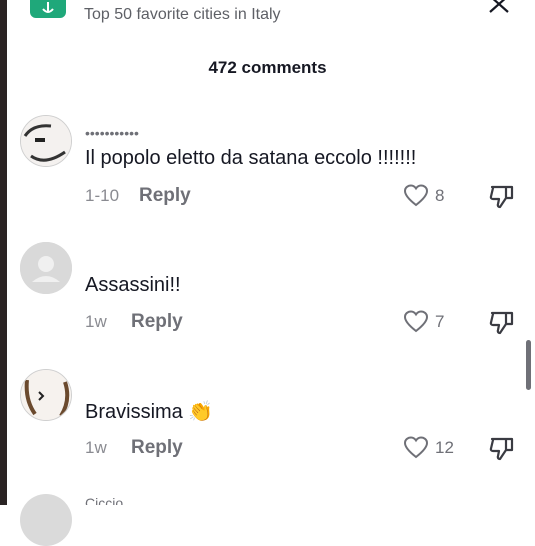 This screenshot has width=535, height=546. I want to click on comments-count: 472 comments, so click(267, 67).